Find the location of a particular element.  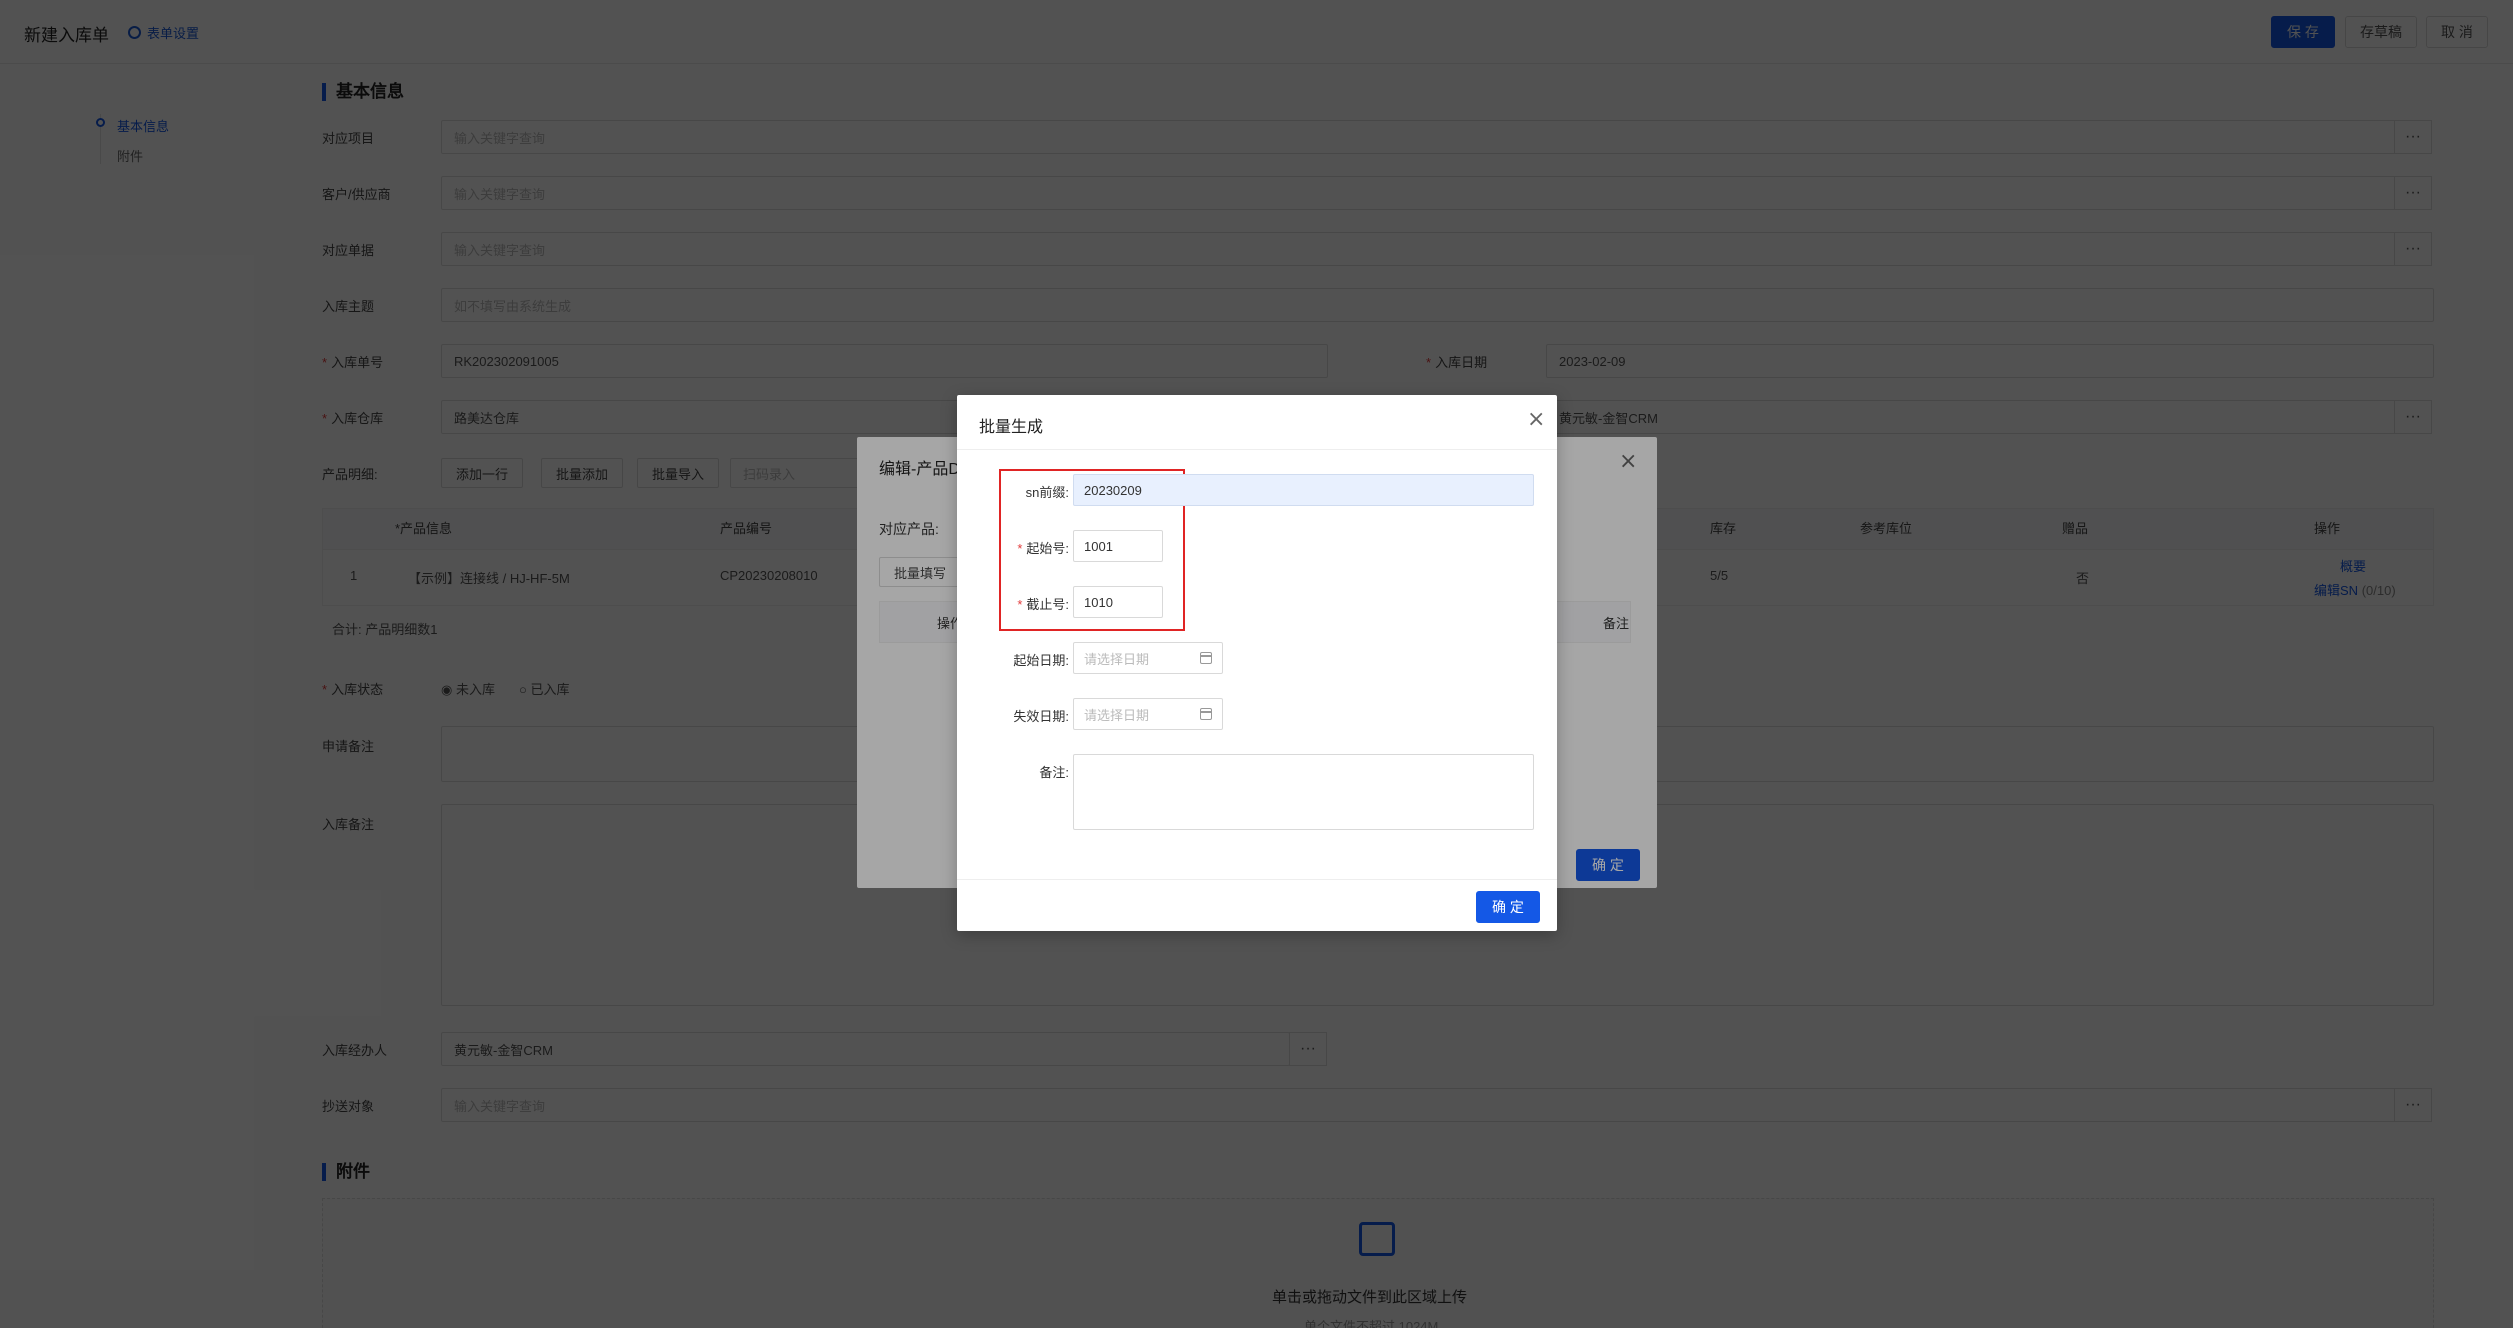

batch-dialog-title: 批量生成 is located at coordinates (1011, 427).